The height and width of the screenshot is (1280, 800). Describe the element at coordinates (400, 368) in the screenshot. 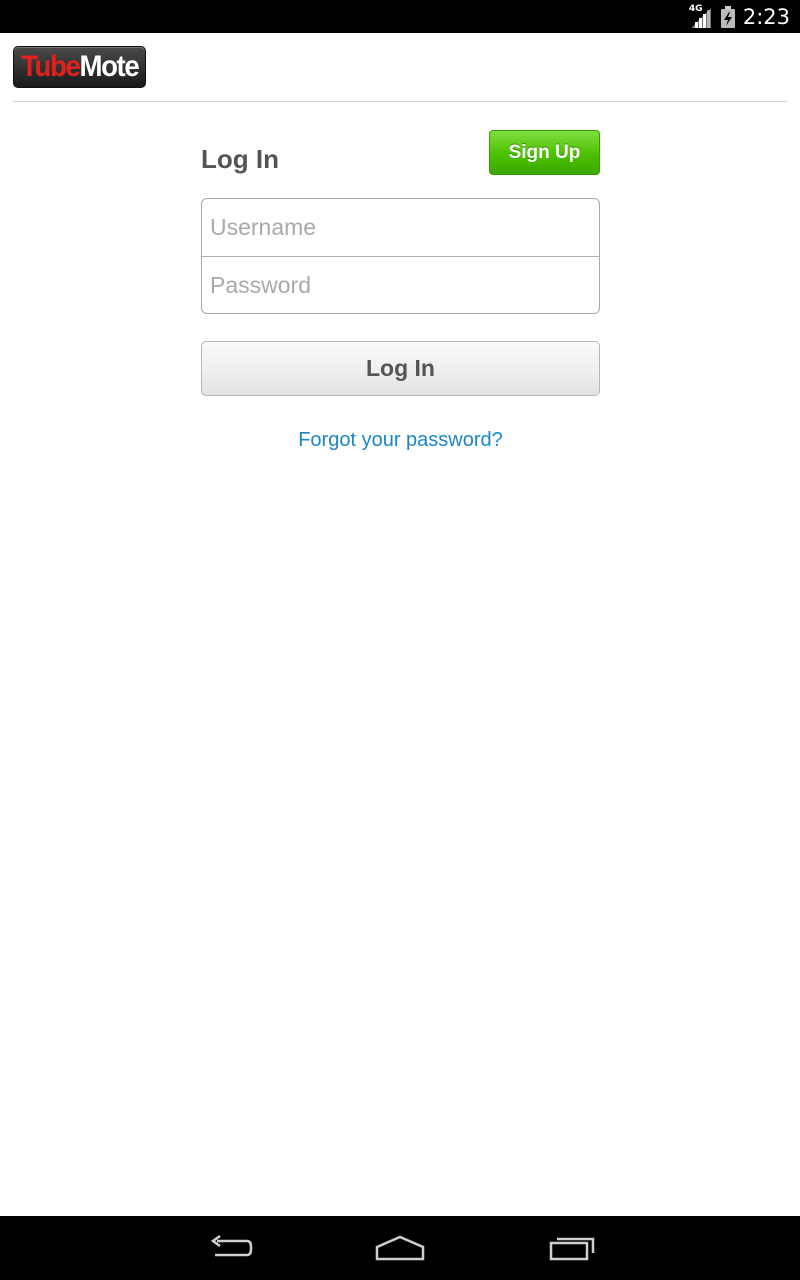

I see `log-in-button: Log In` at that location.